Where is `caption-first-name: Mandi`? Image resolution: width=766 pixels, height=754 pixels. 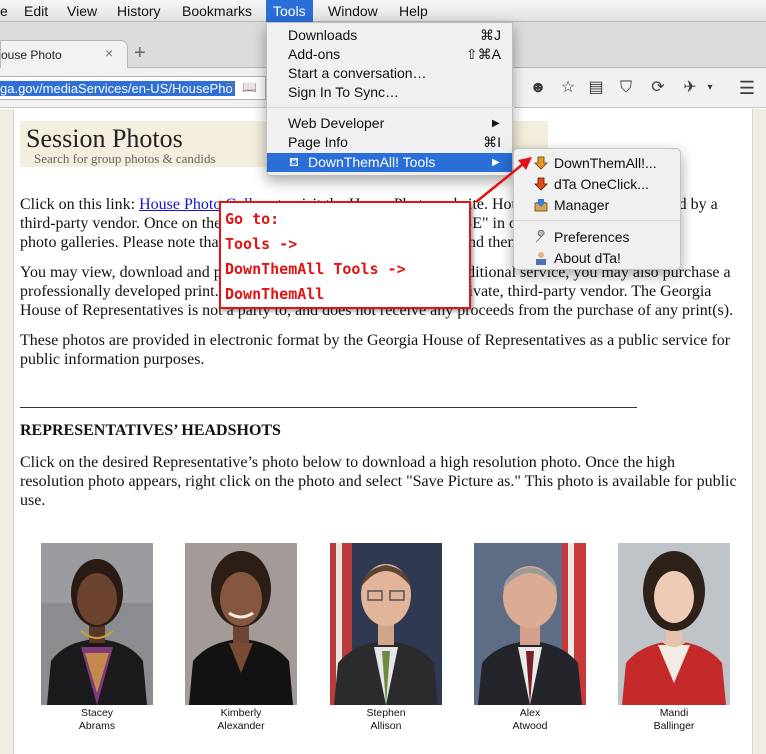
caption-first-name: Mandi is located at coordinates (674, 713).